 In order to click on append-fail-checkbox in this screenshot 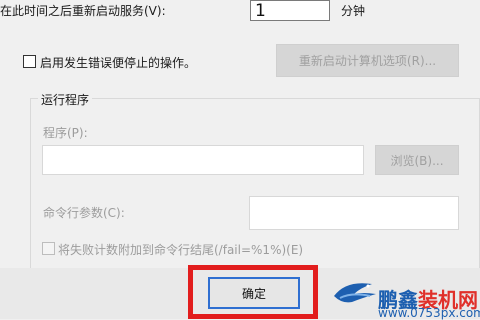, I will do `click(48, 248)`.